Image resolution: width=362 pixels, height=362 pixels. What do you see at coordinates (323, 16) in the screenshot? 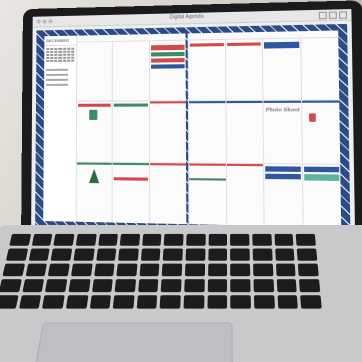
I see `pen-tool-icon` at bounding box center [323, 16].